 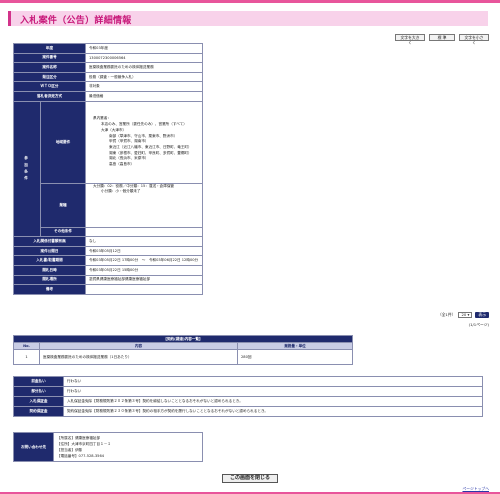 What do you see at coordinates (38, 411) in the screenshot?
I see `label-contract-bond: 契約保証金` at bounding box center [38, 411].